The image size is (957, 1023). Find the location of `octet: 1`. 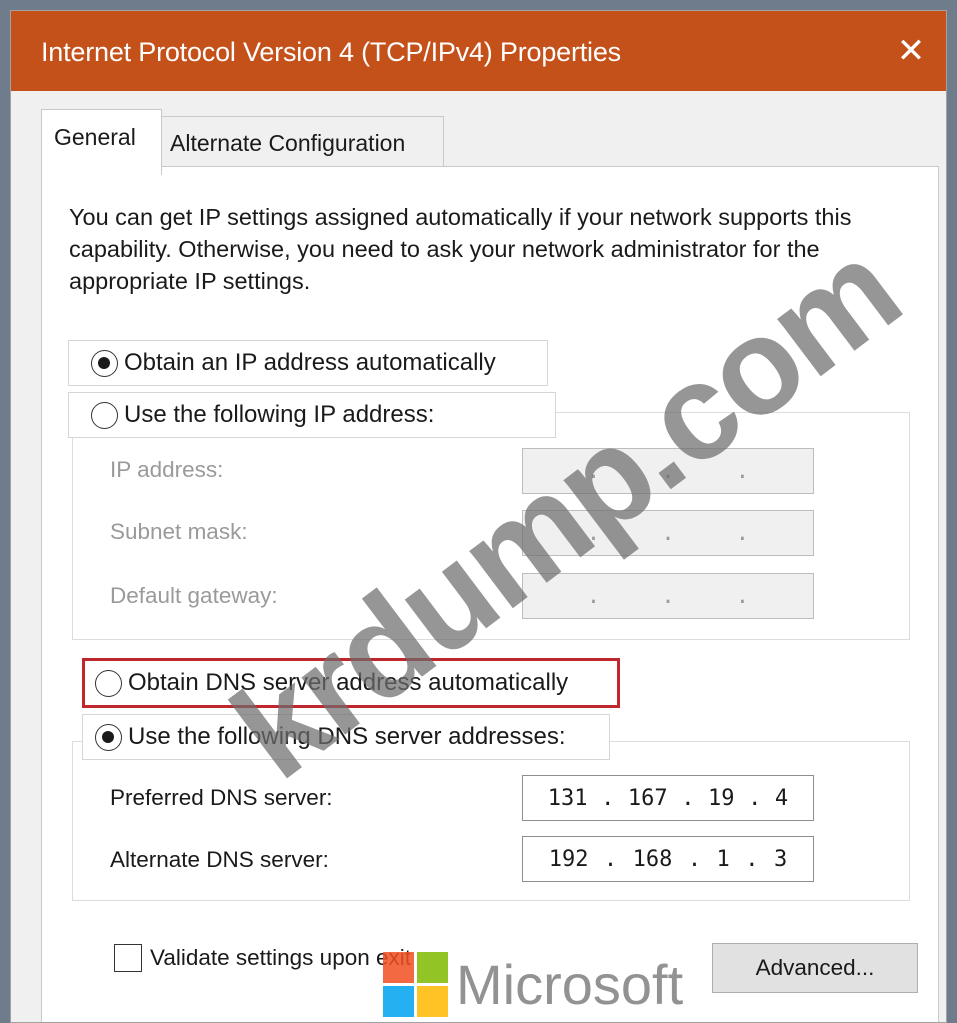

octet: 1 is located at coordinates (723, 859).